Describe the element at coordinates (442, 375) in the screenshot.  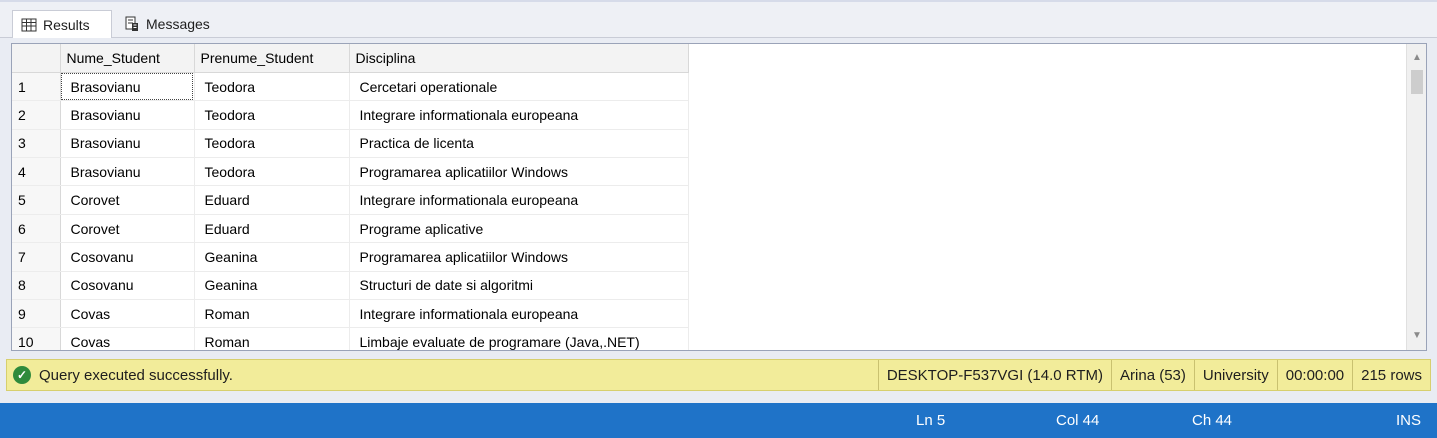
I see `status-message-area: ✓ Query executed successfully.` at that location.